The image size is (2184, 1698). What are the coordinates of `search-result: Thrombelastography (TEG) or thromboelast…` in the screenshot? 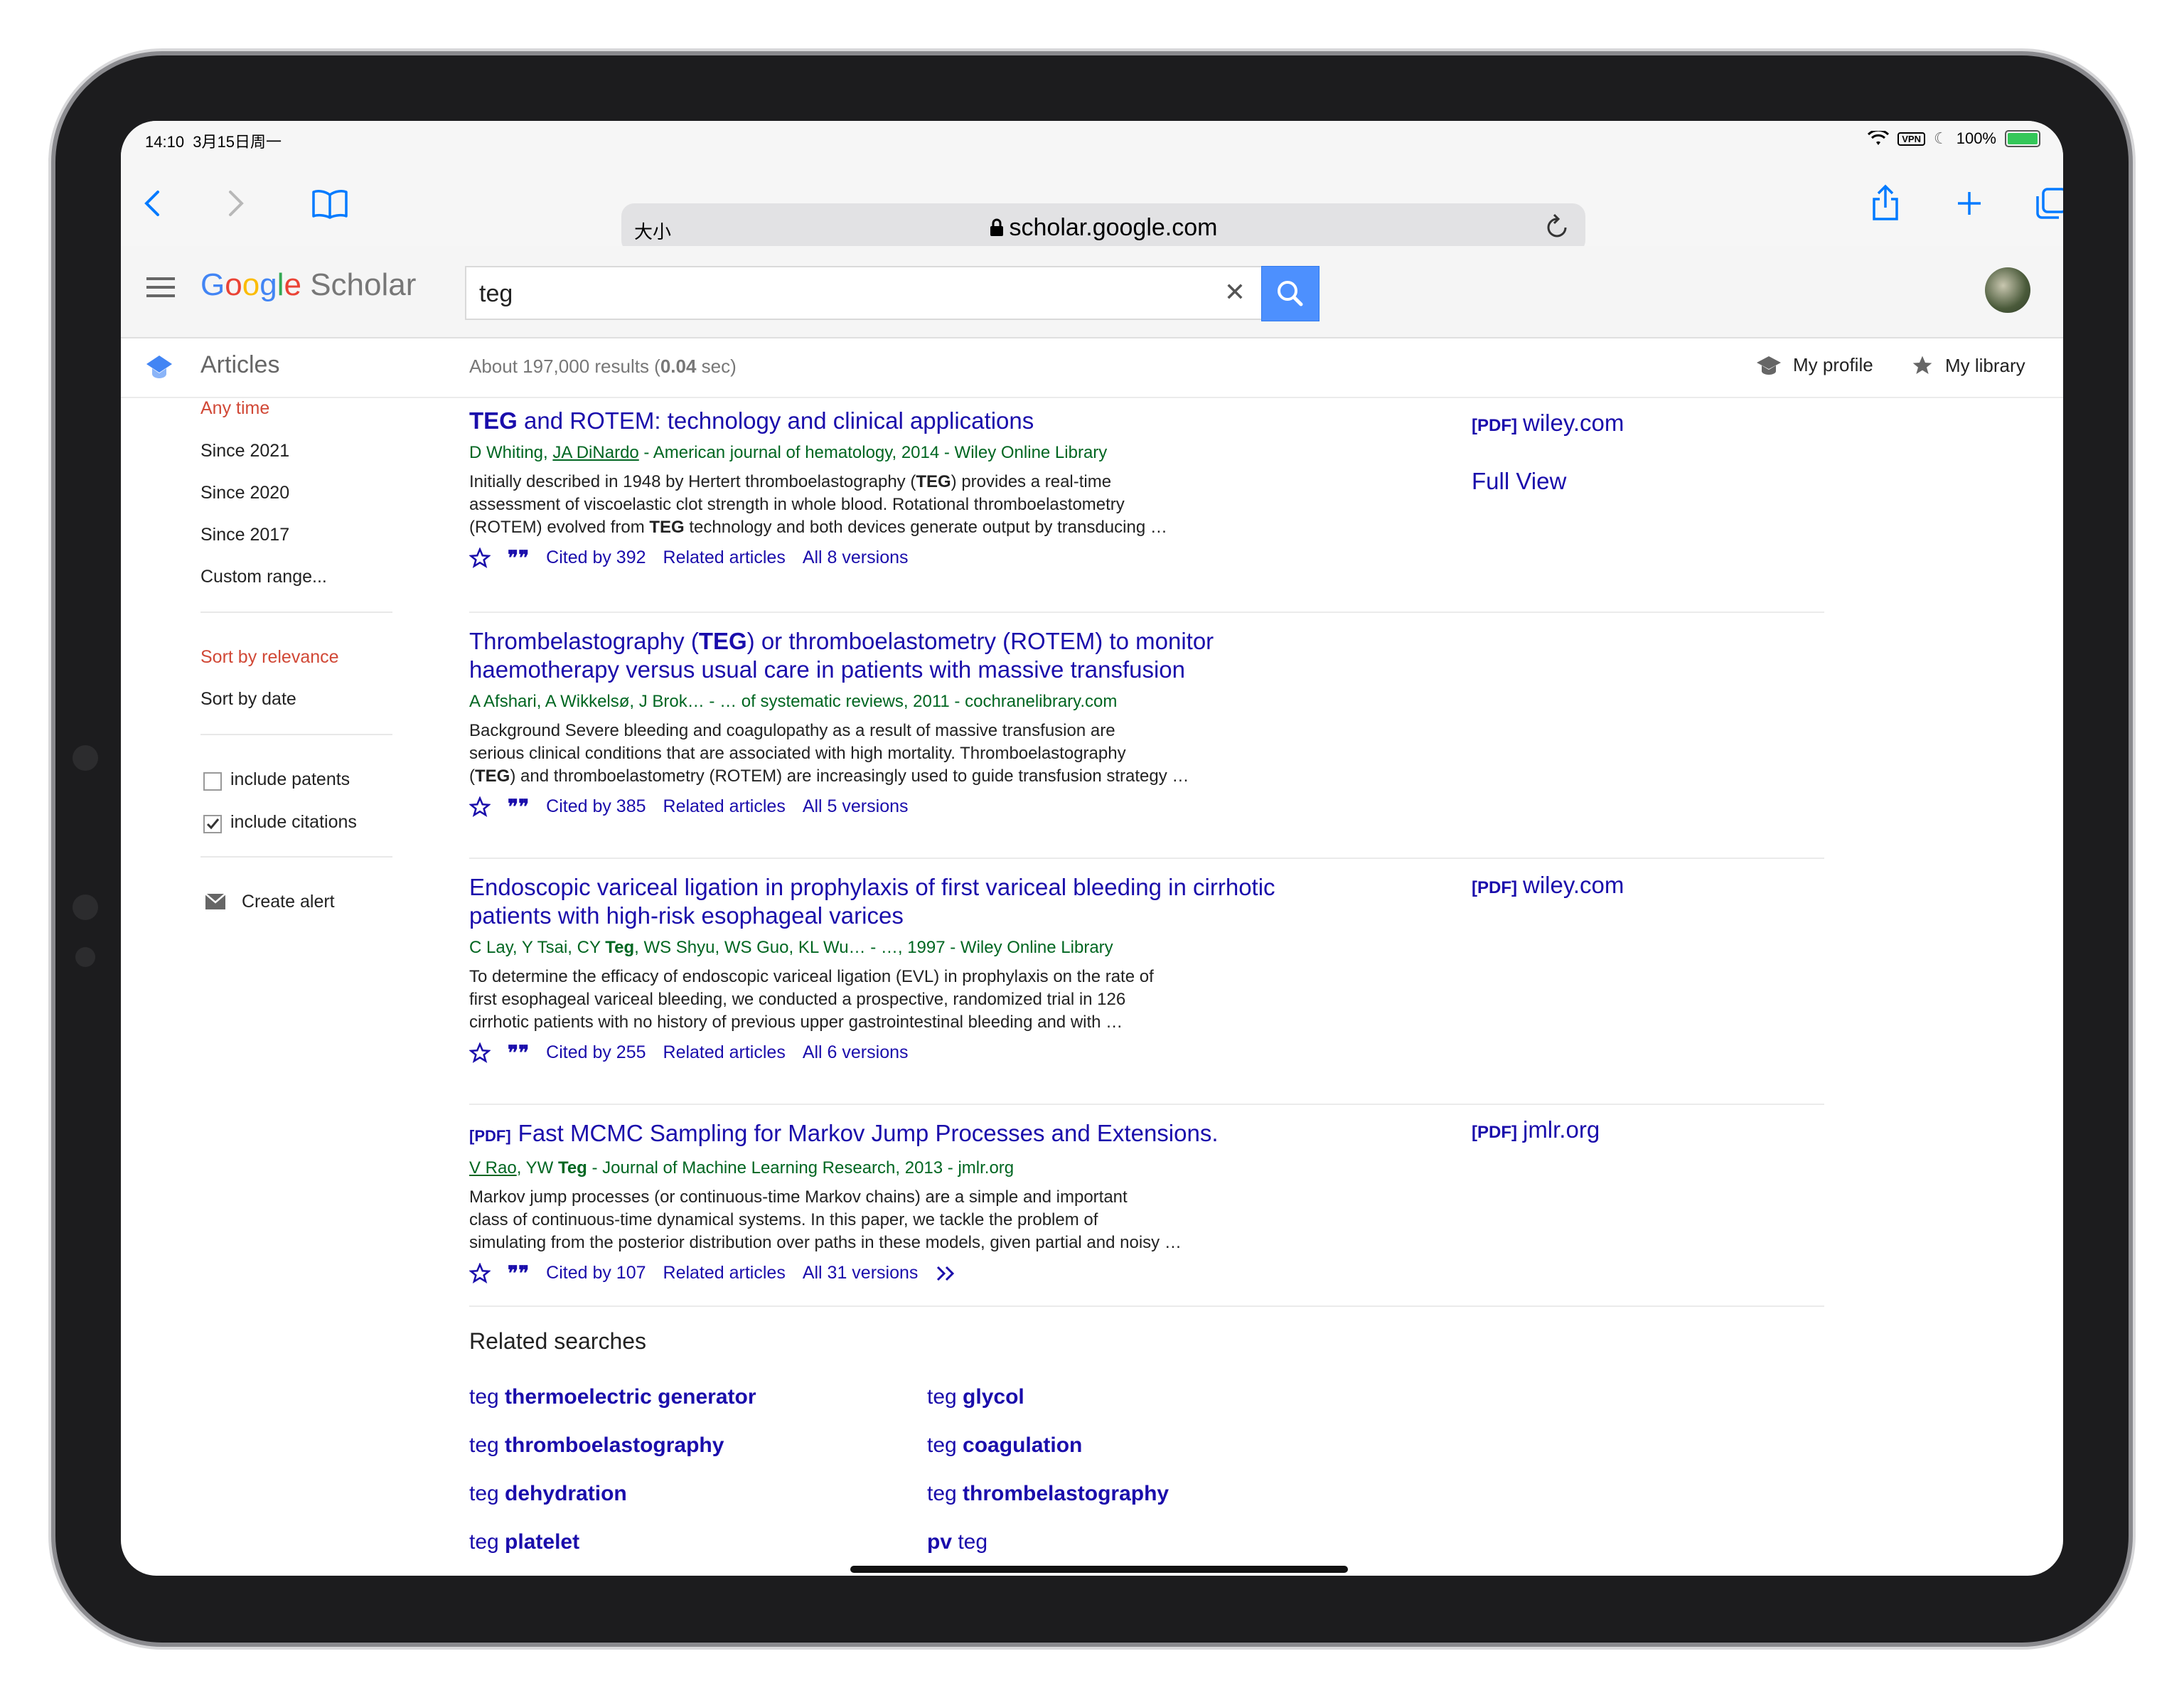 It's located at (1148, 722).